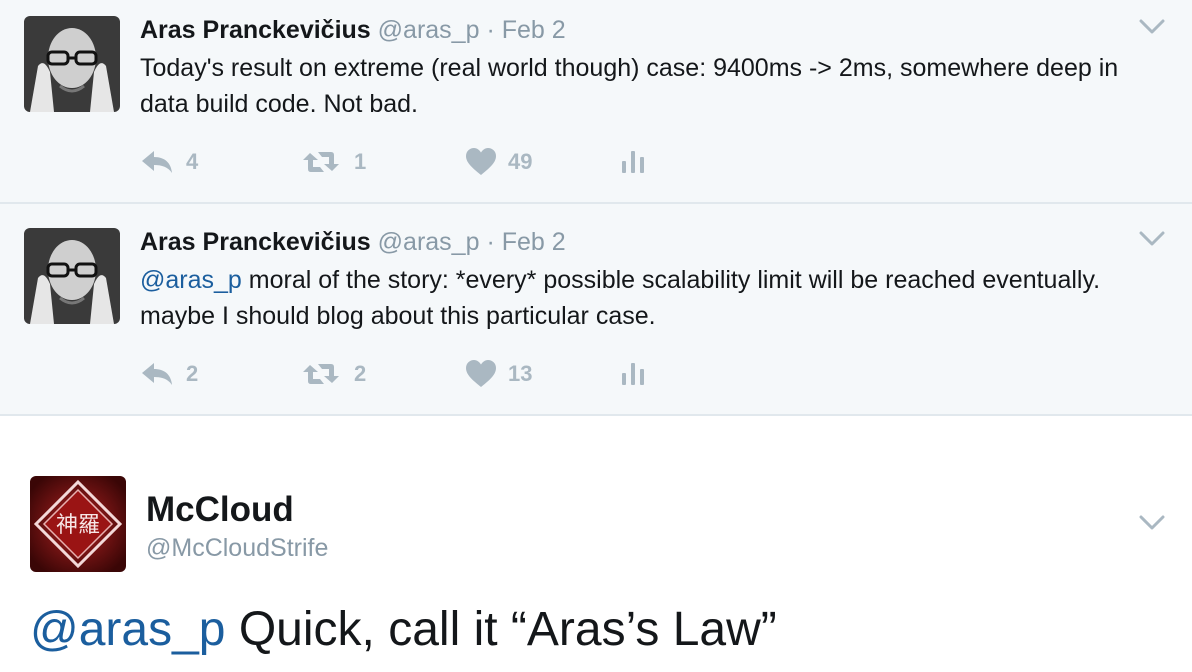 This screenshot has width=1192, height=672. What do you see at coordinates (499, 374) in the screenshot?
I see `like-button: 13` at bounding box center [499, 374].